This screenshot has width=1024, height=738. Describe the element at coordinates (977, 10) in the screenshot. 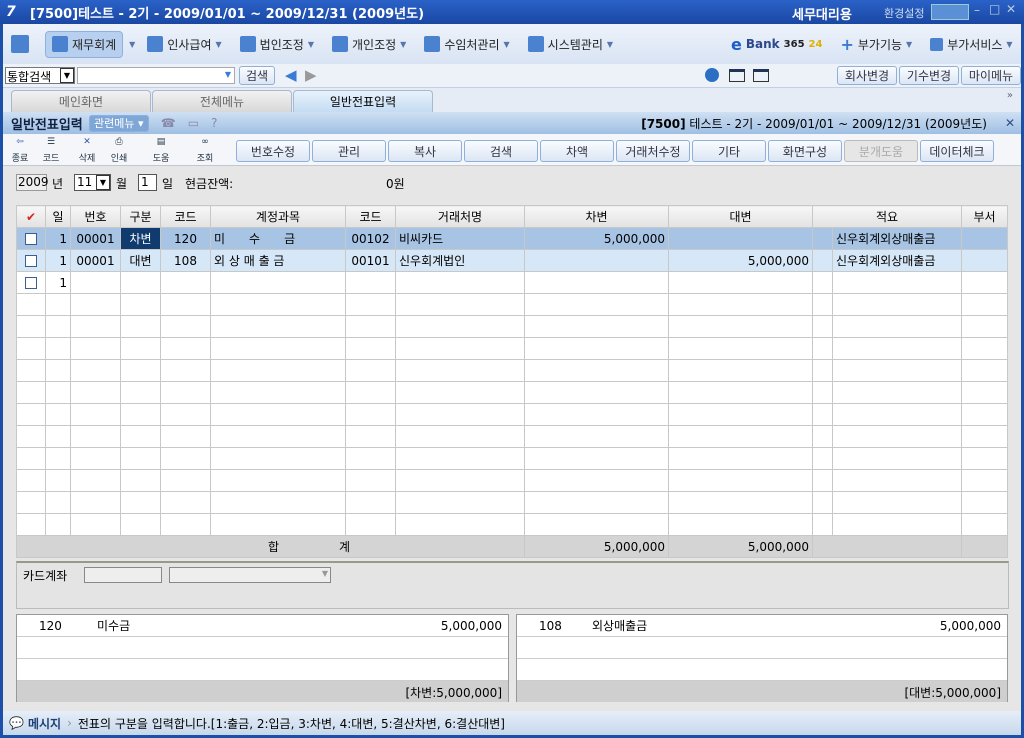

I see `minimize-button: –` at that location.